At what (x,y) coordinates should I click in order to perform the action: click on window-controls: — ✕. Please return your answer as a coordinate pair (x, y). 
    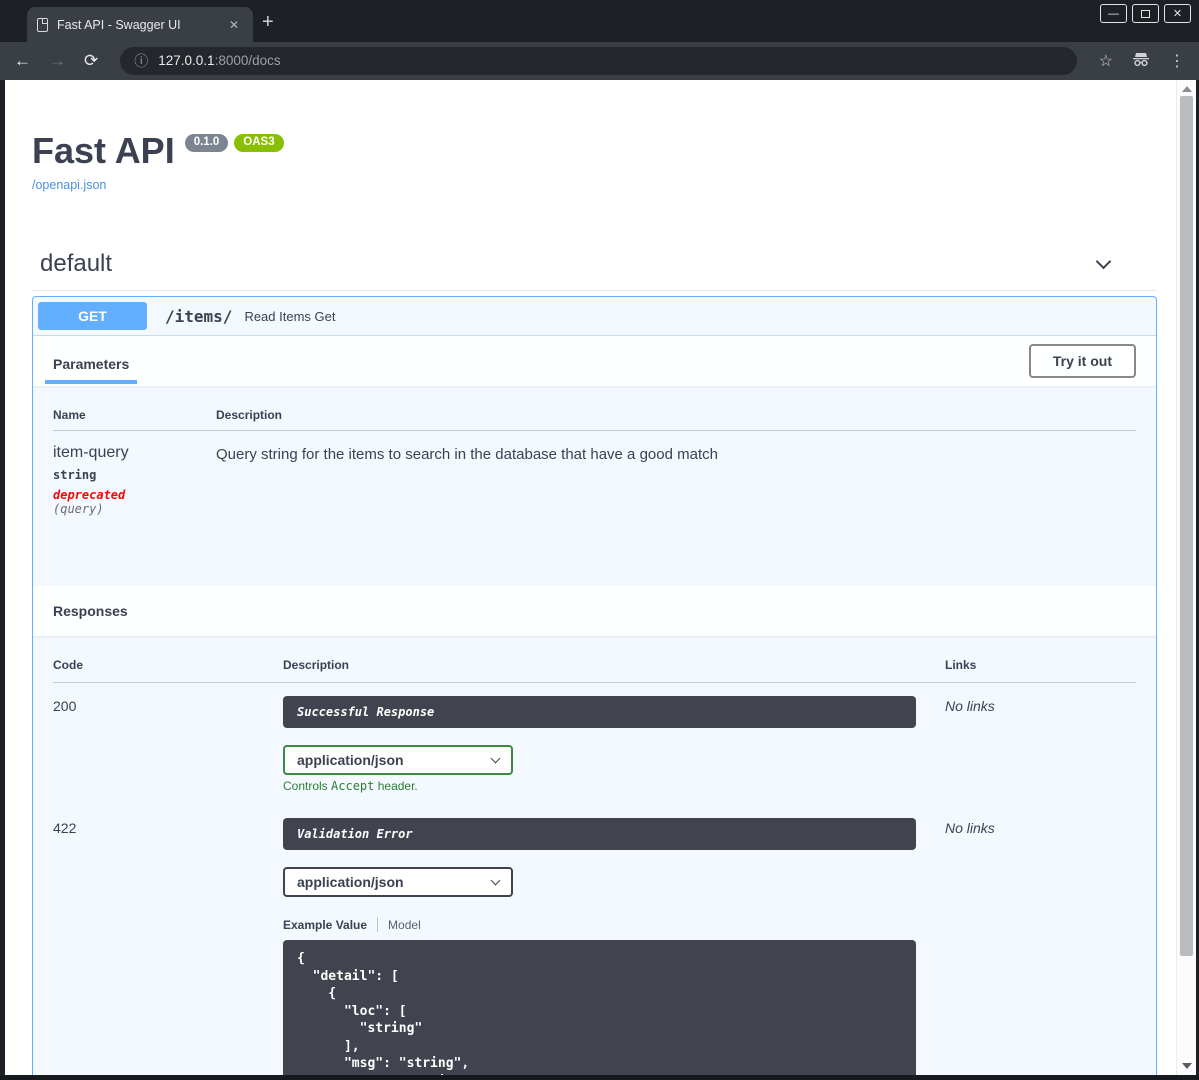
    Looking at the image, I should click on (1145, 13).